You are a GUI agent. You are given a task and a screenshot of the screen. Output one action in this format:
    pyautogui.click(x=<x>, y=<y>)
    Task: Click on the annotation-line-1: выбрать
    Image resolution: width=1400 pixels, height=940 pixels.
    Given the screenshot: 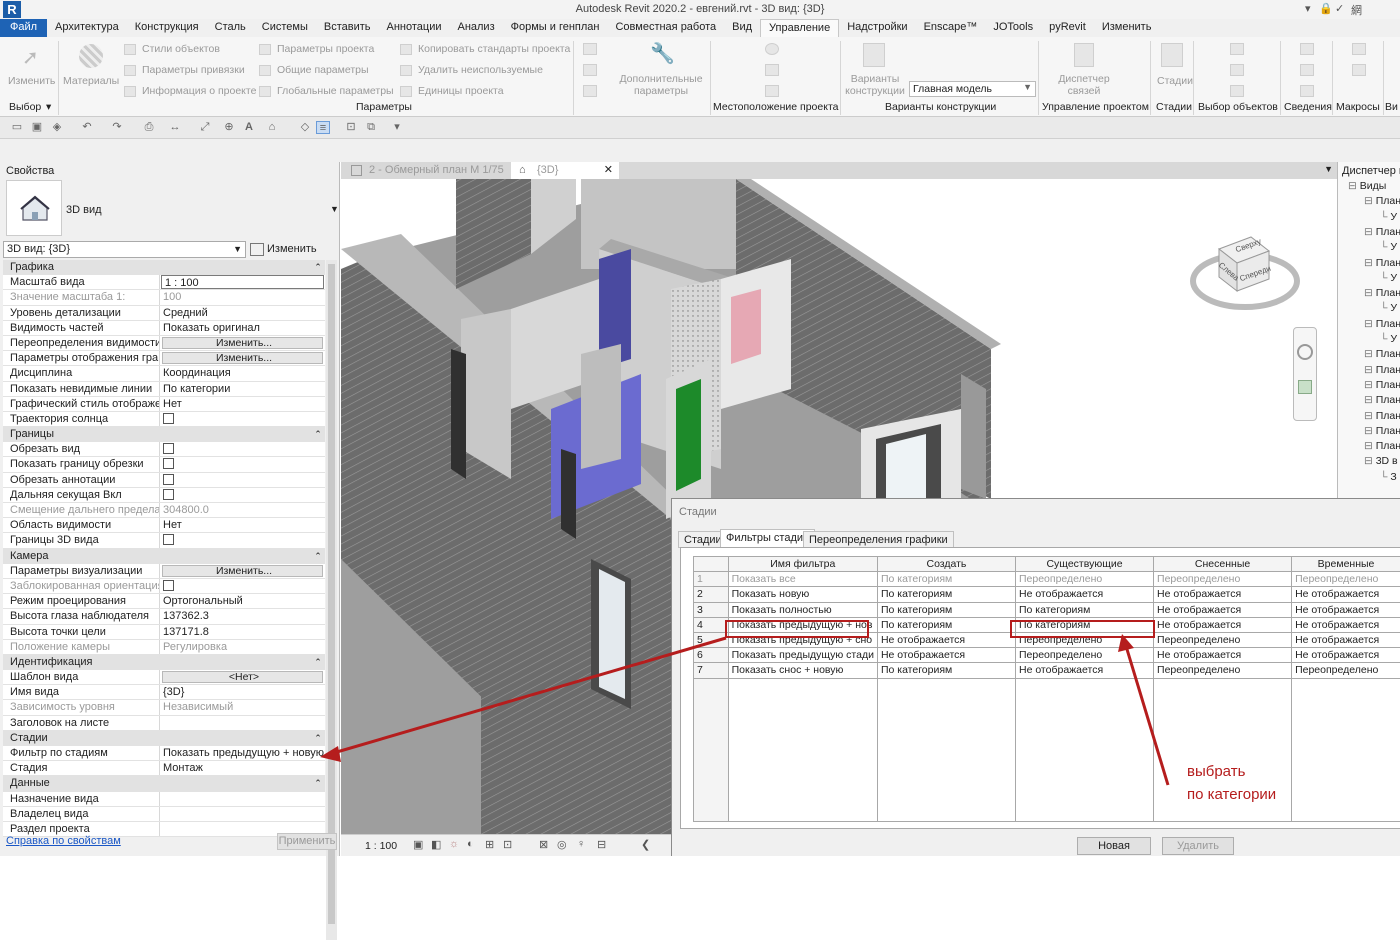 What is the action you would take?
    pyautogui.click(x=1231, y=771)
    